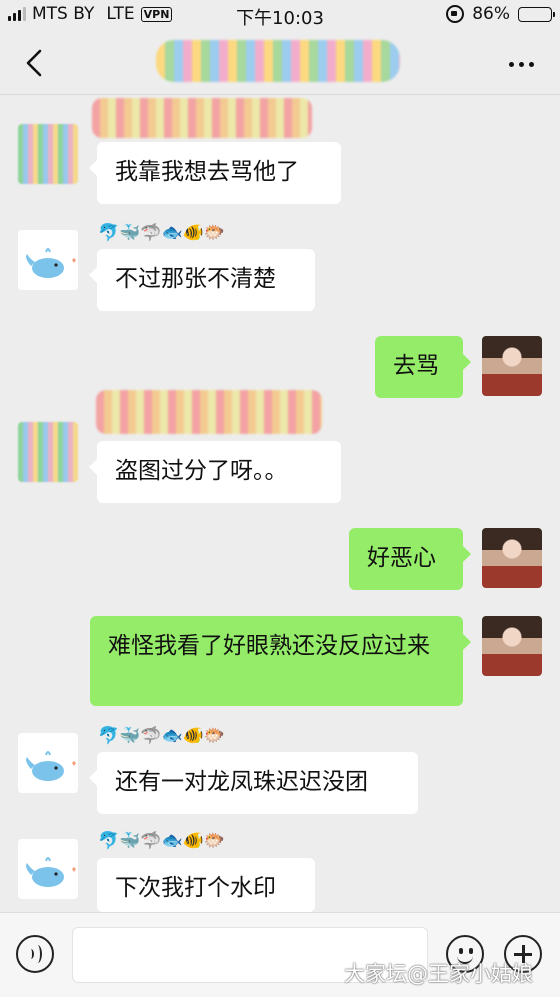 Image resolution: width=560 pixels, height=997 pixels. Describe the element at coordinates (438, 974) in the screenshot. I see `watermark-text: 大家坛@王家小姑娘` at that location.